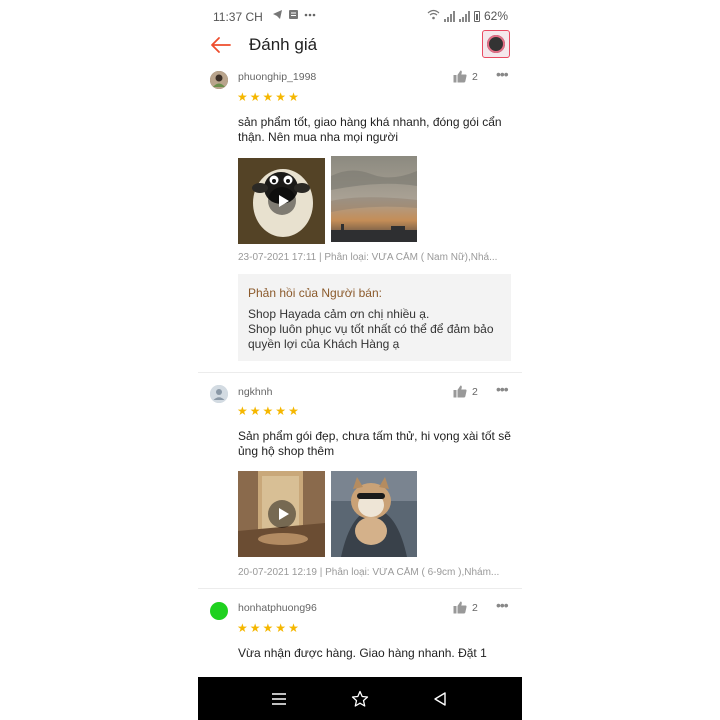 This screenshot has height=720, width=720. I want to click on battery-percent: 62%, so click(495, 16).